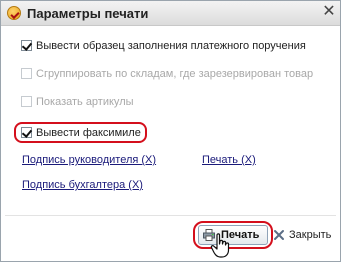 This screenshot has width=341, height=262. I want to click on checkbox-facsimile, so click(26, 132).